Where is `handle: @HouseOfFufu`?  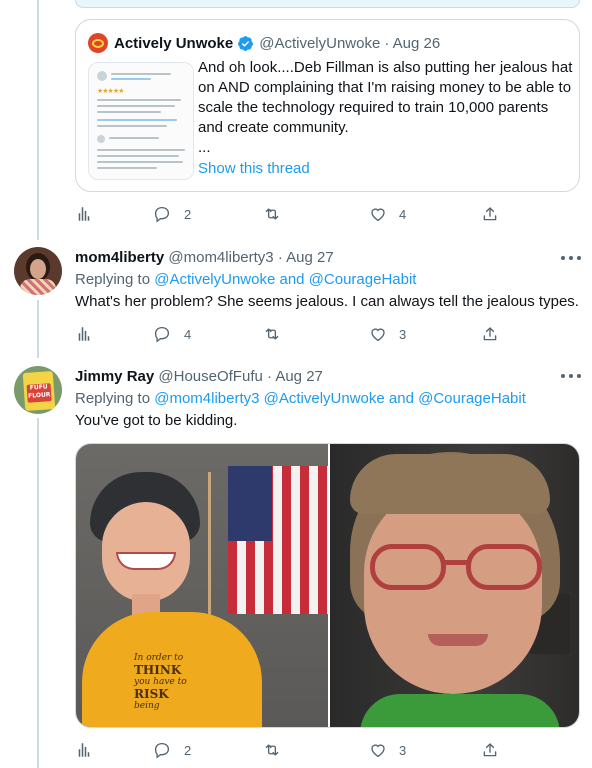
handle: @HouseOfFufu is located at coordinates (210, 376).